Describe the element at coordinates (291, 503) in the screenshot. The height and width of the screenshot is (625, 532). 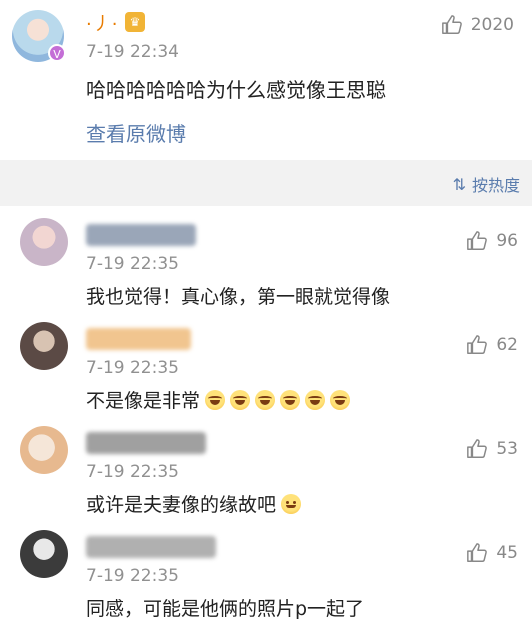
I see `smile-emoji-icon` at that location.